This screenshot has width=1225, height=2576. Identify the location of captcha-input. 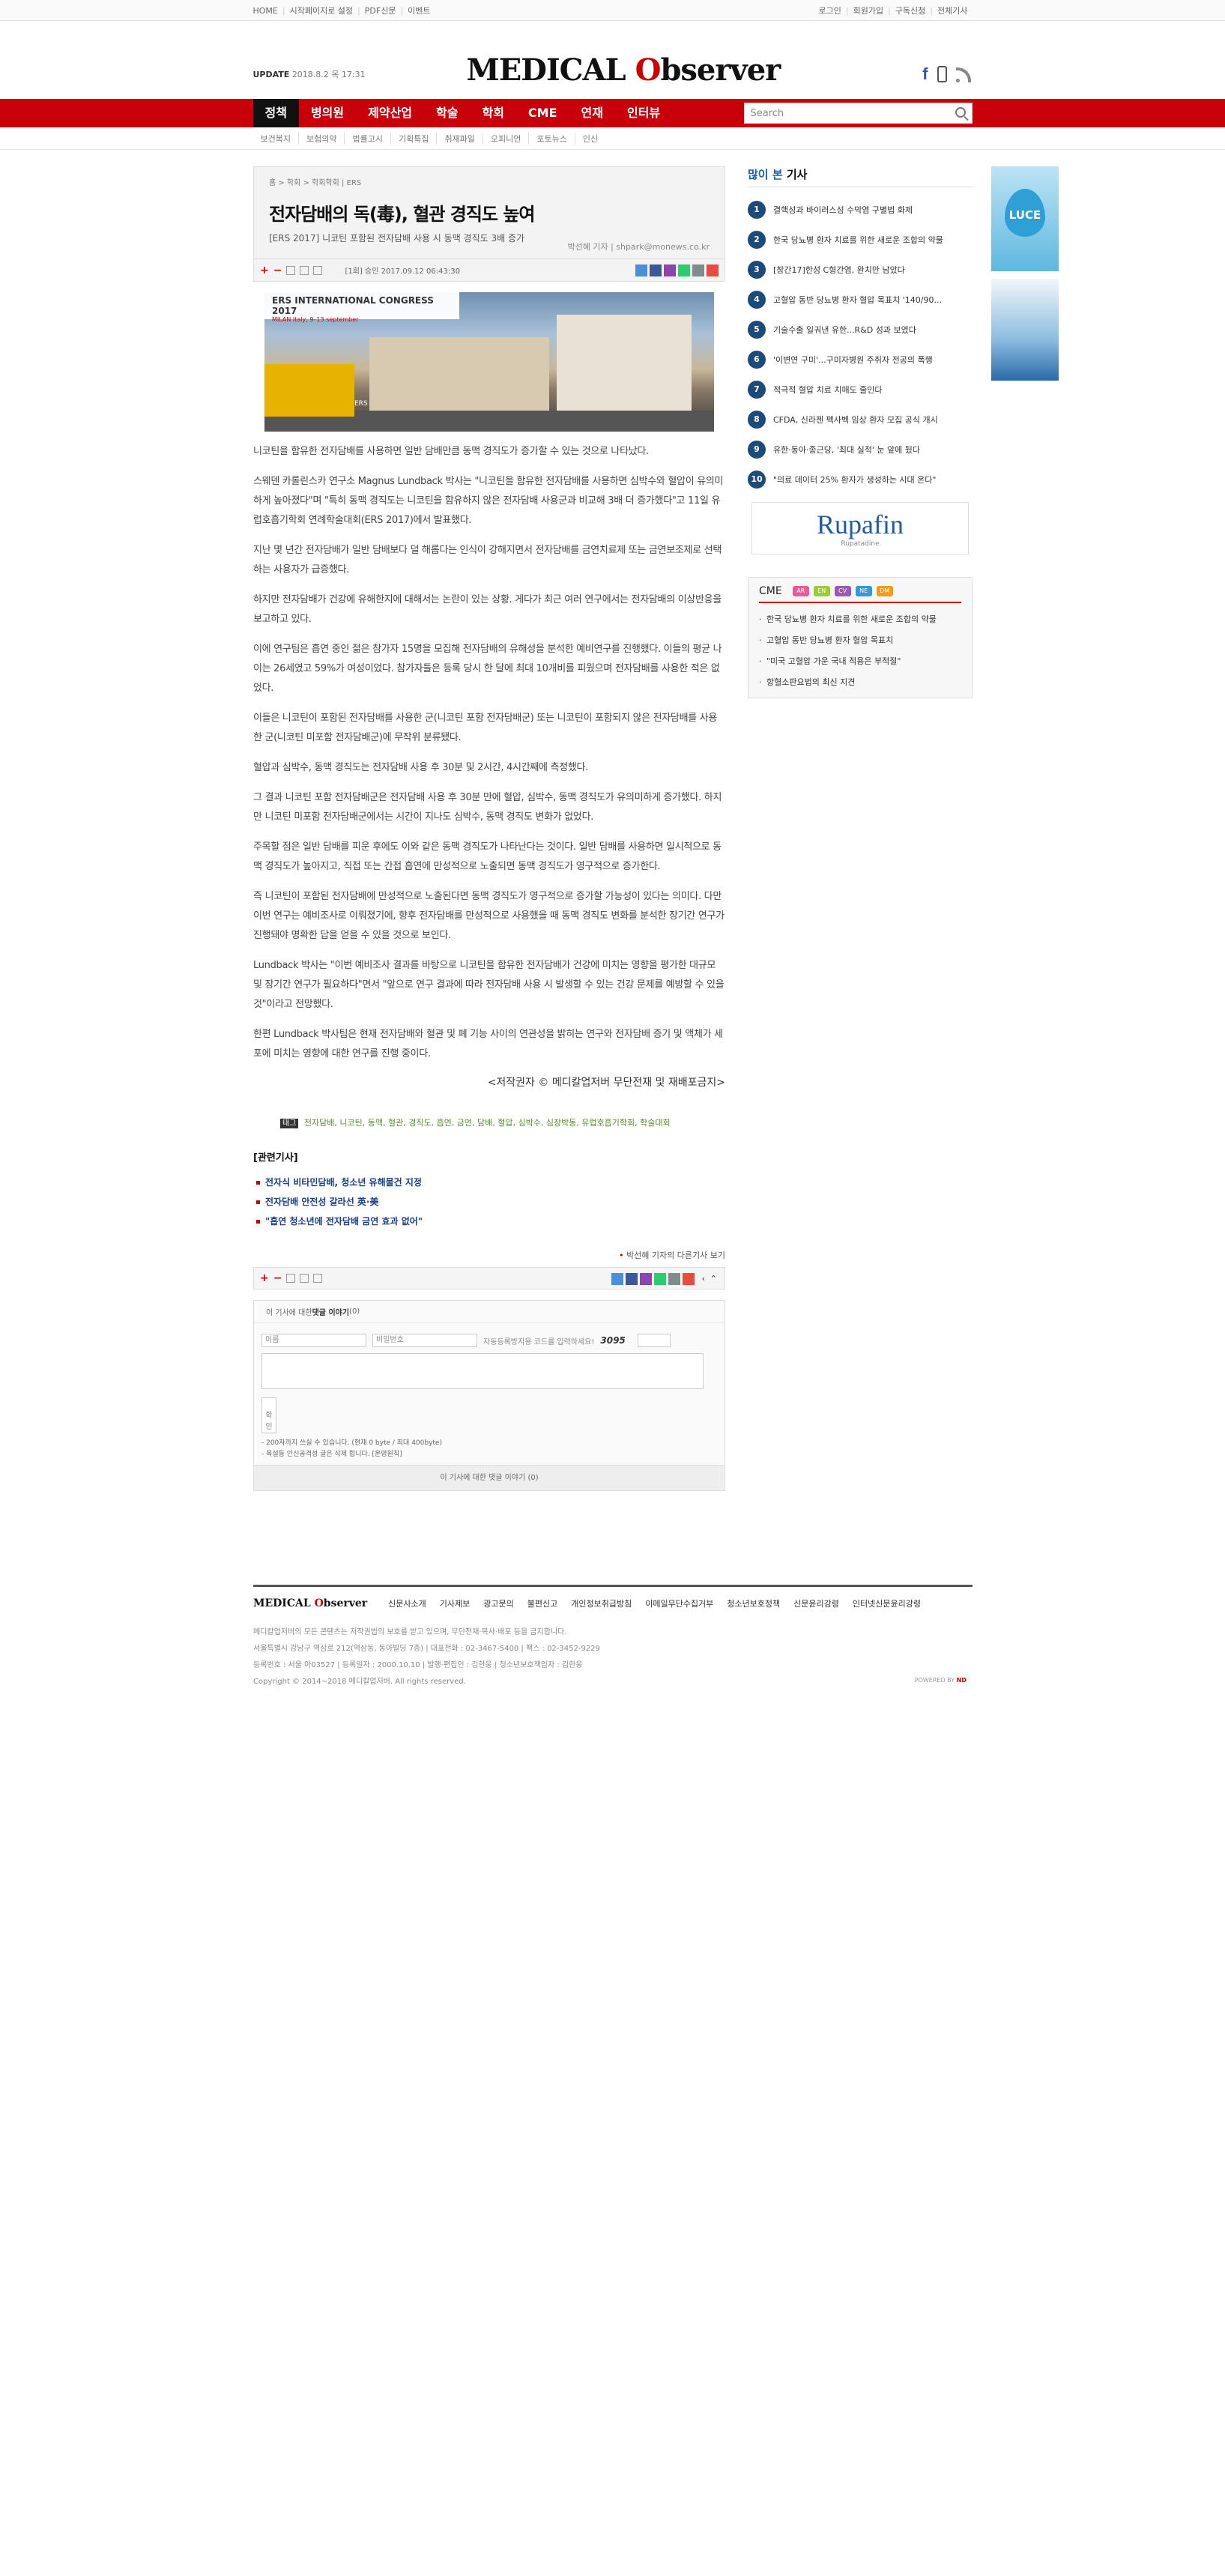
(654, 1340).